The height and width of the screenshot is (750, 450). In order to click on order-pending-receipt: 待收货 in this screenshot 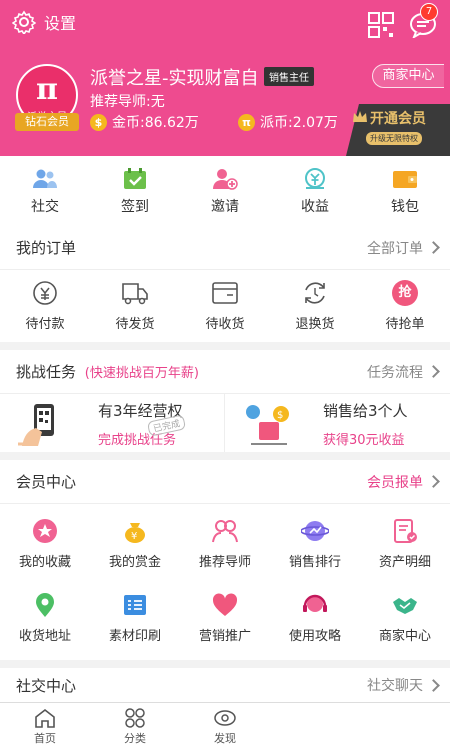, I will do `click(225, 306)`.